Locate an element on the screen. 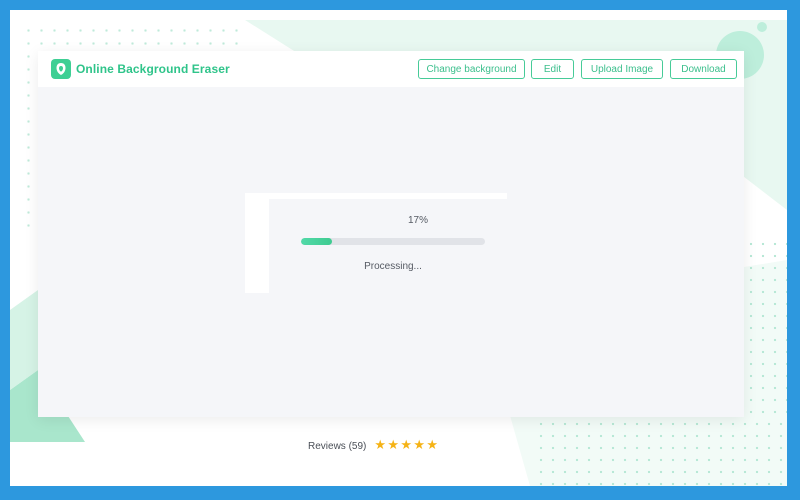 This screenshot has width=800, height=500. panel-top-edge is located at coordinates (376, 196).